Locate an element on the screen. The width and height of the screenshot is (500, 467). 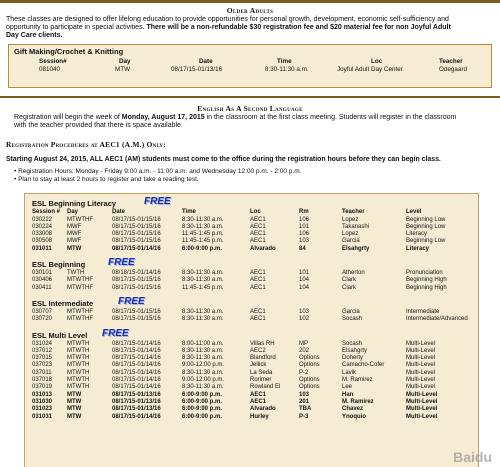
cell-teacher: Camacho-Cofer is located at coordinates (363, 365).